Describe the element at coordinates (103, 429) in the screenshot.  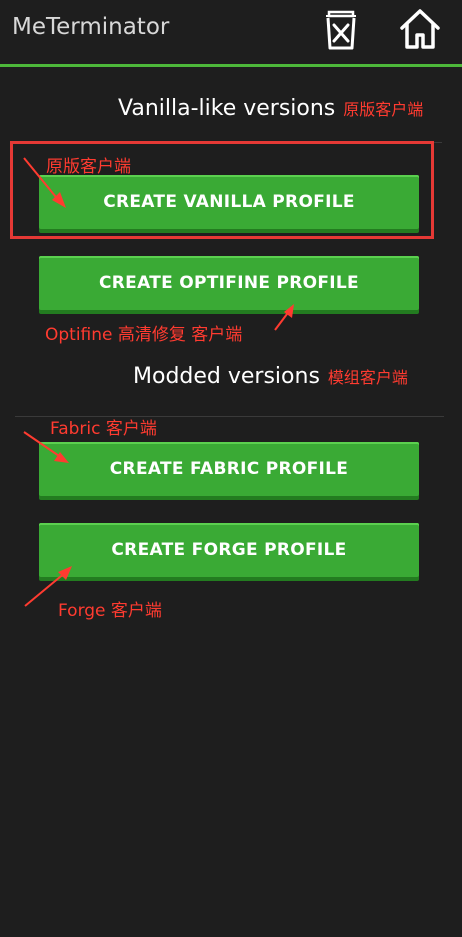
I see `annotation-fabric: Fabric 客户端` at that location.